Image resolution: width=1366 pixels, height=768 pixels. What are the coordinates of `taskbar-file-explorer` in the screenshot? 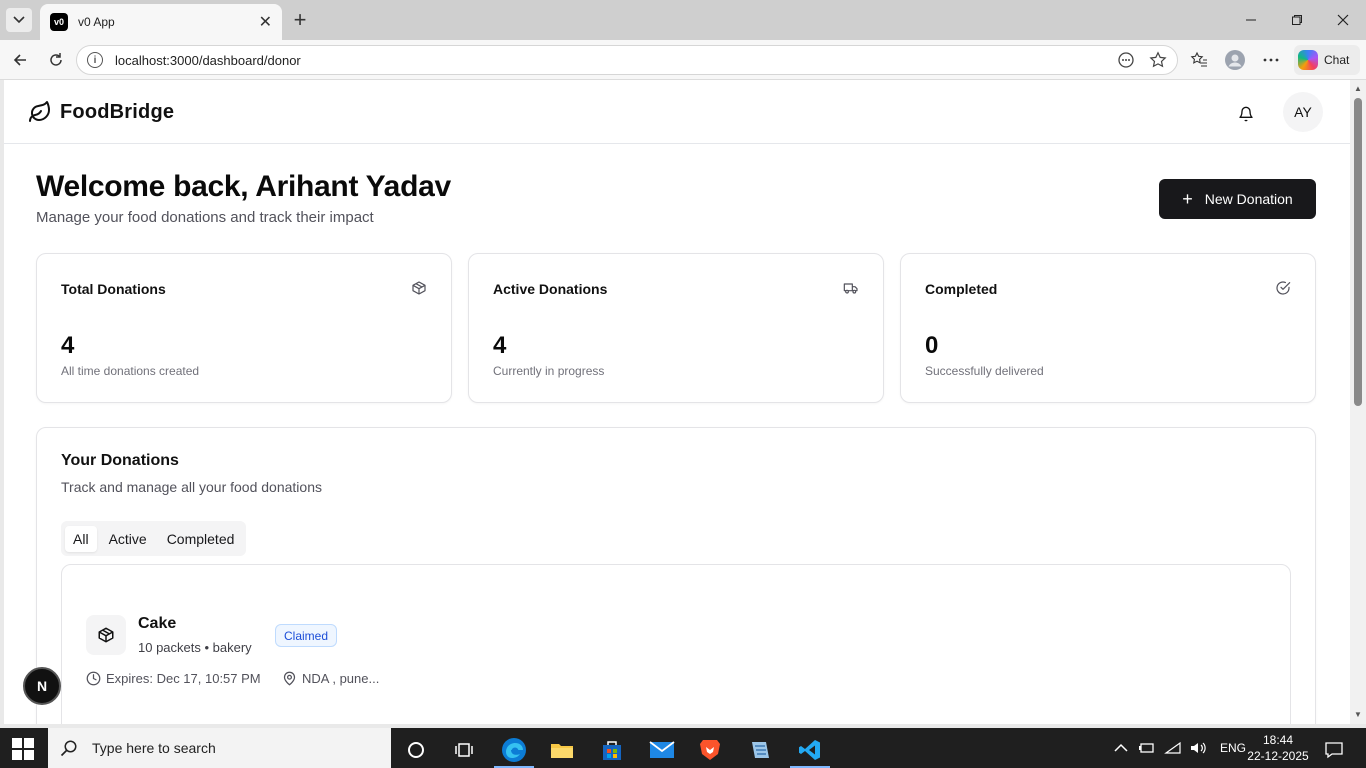 It's located at (562, 750).